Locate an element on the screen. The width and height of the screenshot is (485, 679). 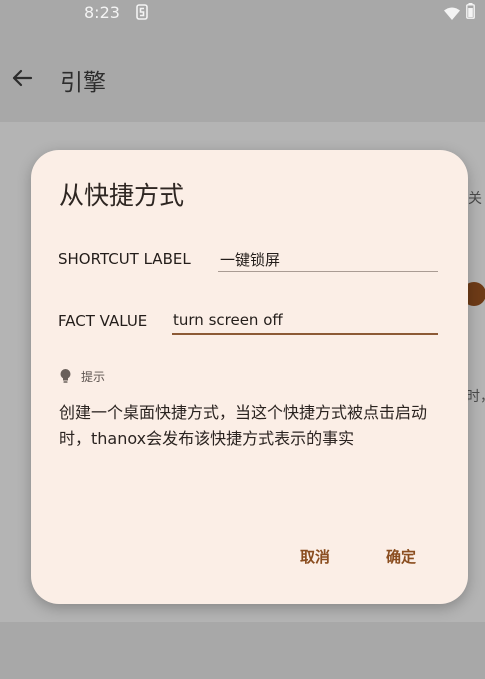
confirm-button: 确定 is located at coordinates (401, 556).